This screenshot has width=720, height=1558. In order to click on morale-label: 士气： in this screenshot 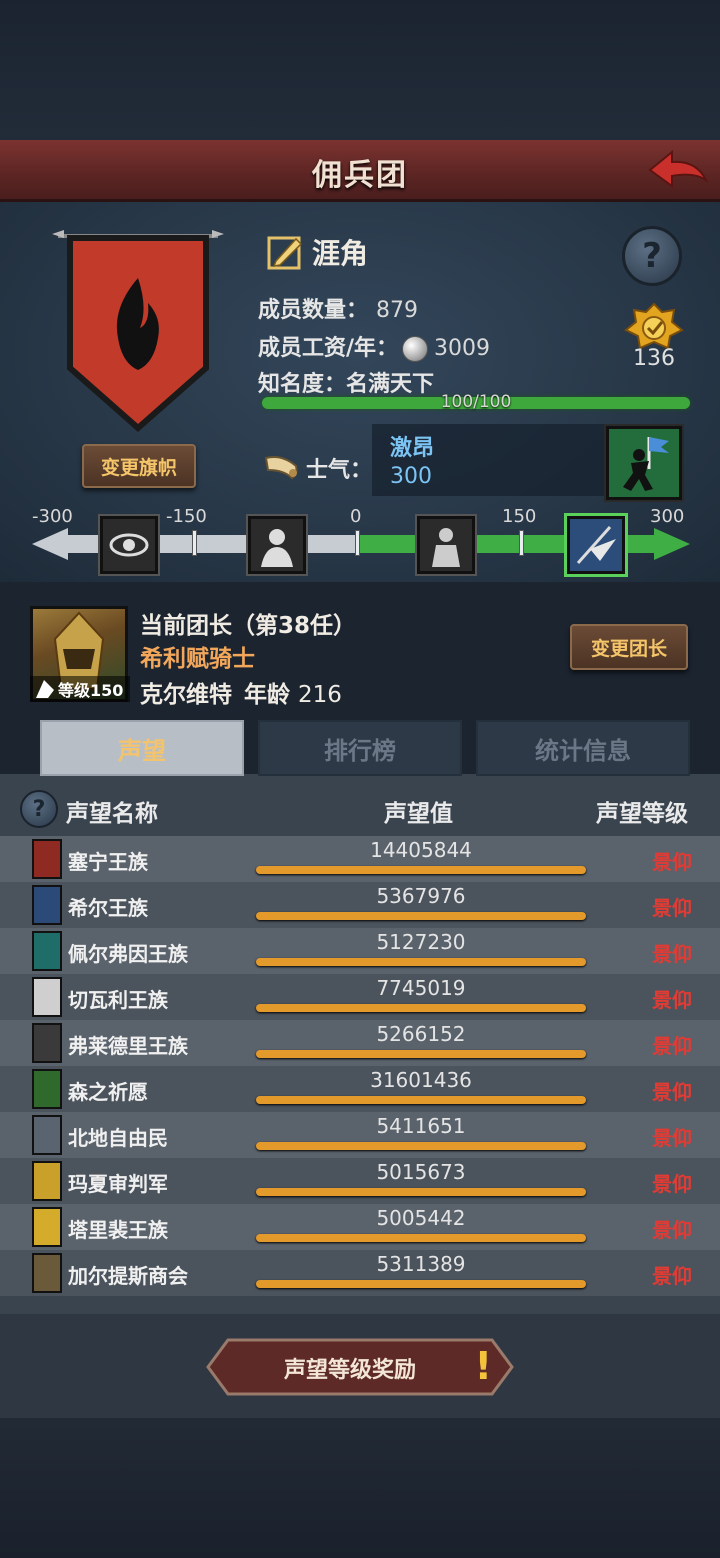, I will do `click(339, 470)`.